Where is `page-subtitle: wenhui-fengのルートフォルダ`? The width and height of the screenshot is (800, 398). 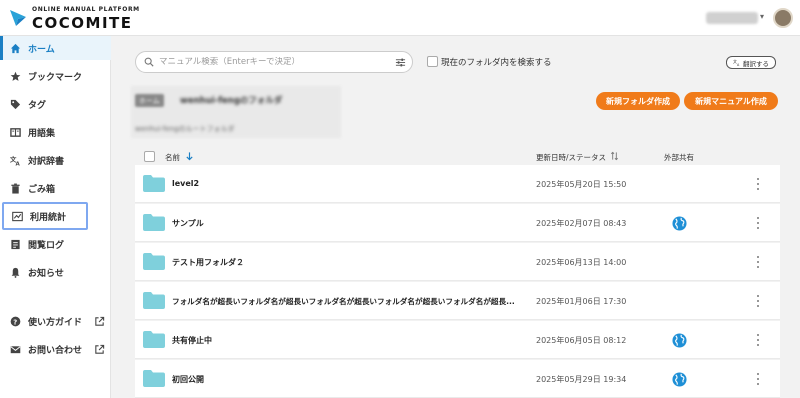 page-subtitle: wenhui-fengのルートフォルダ is located at coordinates (185, 129).